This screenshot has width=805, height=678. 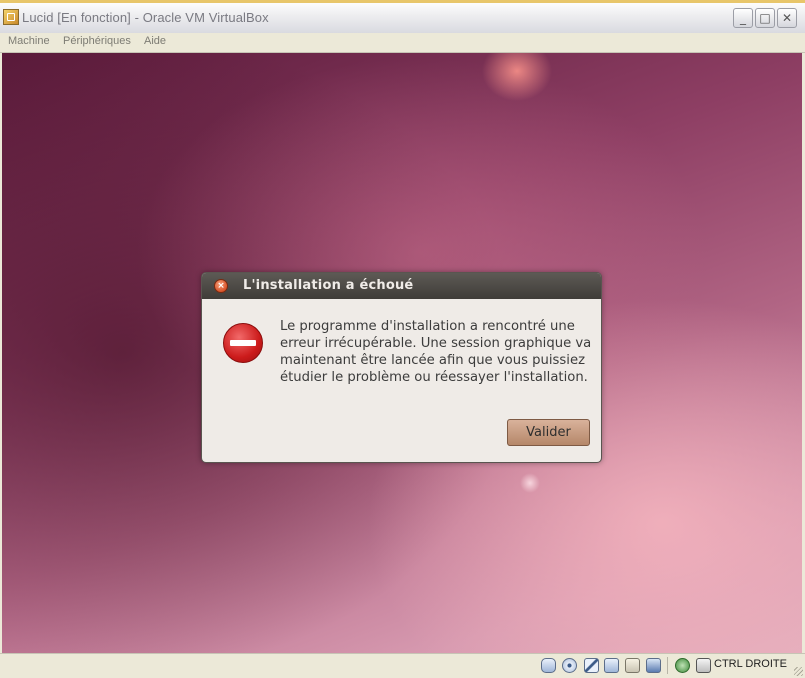 What do you see at coordinates (402, 665) in the screenshot?
I see `status-bar: CTRL DROITE` at bounding box center [402, 665].